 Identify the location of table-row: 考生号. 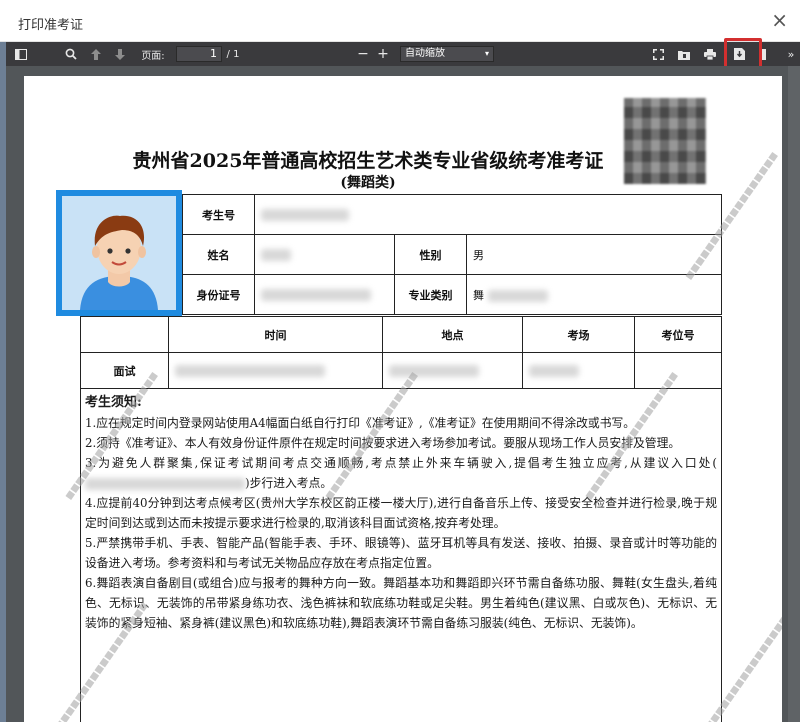
(452, 214).